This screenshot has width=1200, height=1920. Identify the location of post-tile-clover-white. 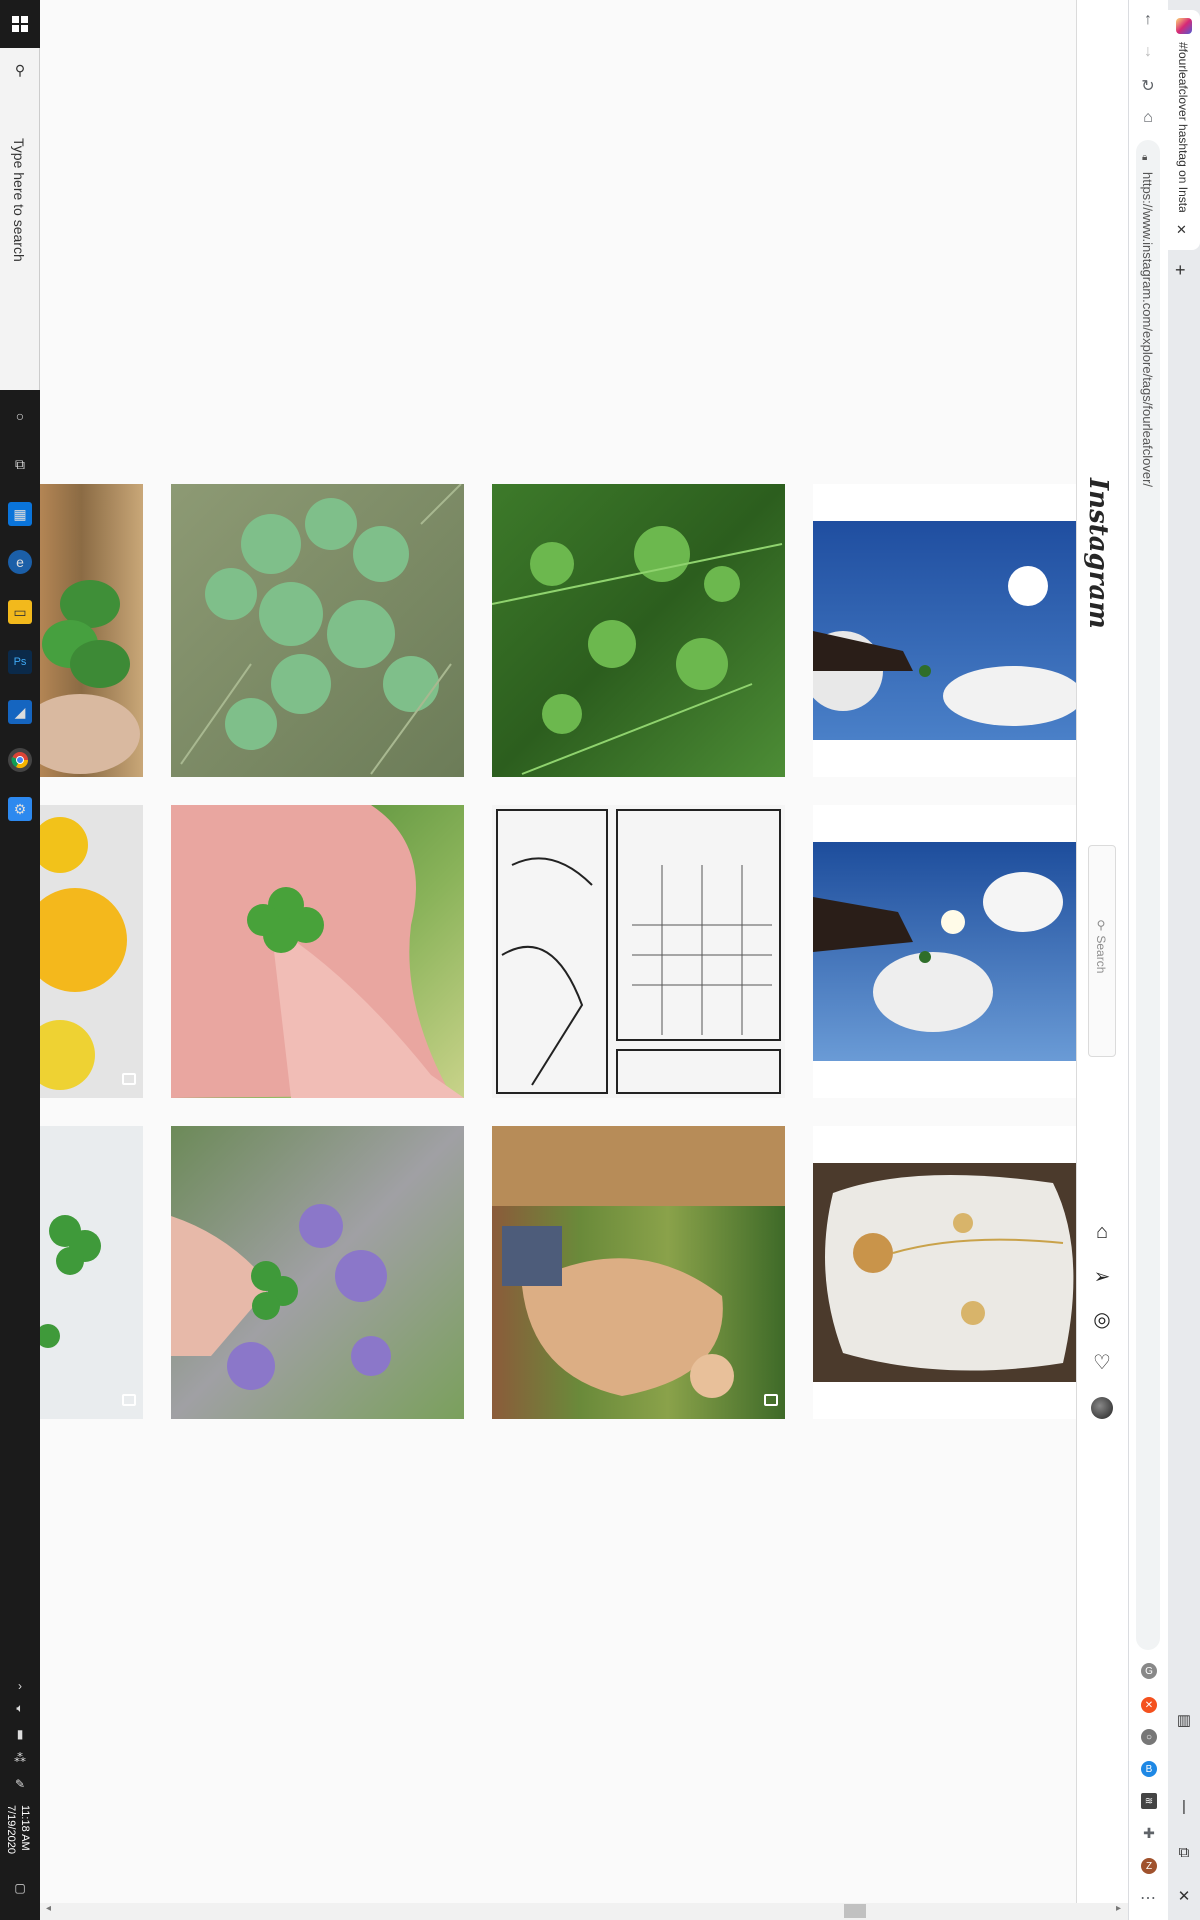
(91, 1272).